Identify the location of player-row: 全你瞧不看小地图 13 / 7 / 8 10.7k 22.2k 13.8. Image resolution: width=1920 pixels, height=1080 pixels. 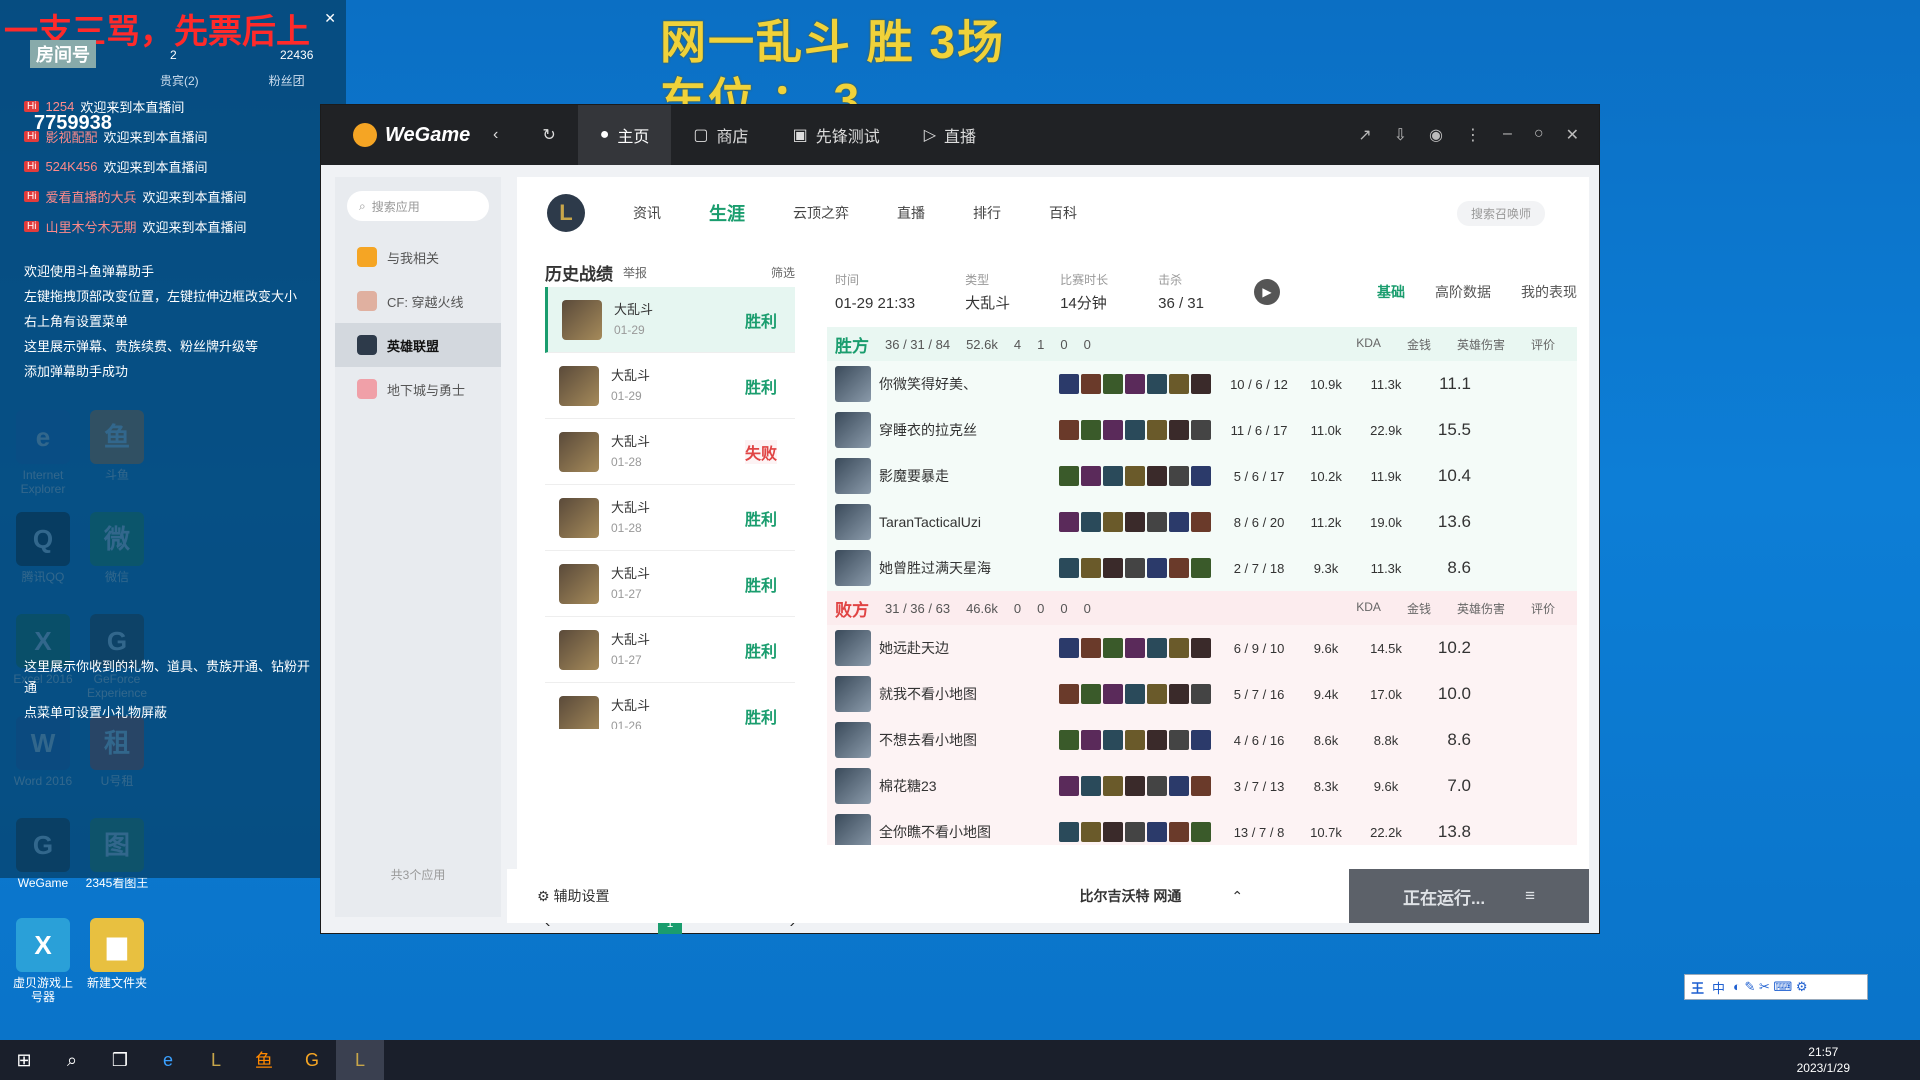
(1202, 827).